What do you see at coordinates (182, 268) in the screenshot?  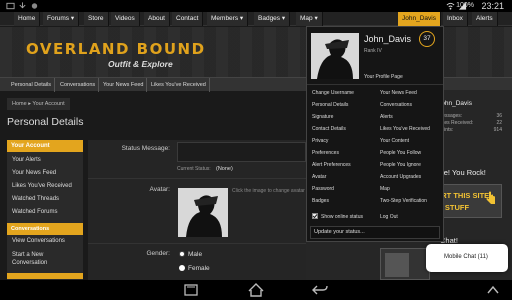 I see `gender-female-radio` at bounding box center [182, 268].